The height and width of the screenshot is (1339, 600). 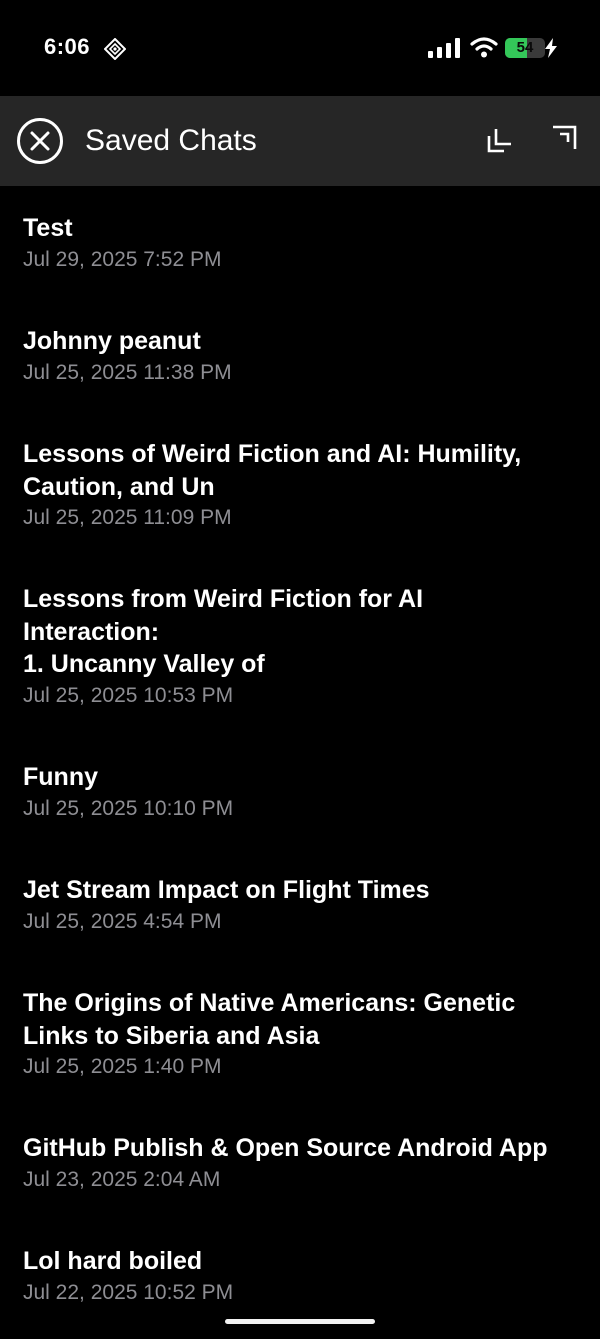 What do you see at coordinates (128, 808) in the screenshot?
I see `chat-date: Jul 25, 2025 10:10 PM` at bounding box center [128, 808].